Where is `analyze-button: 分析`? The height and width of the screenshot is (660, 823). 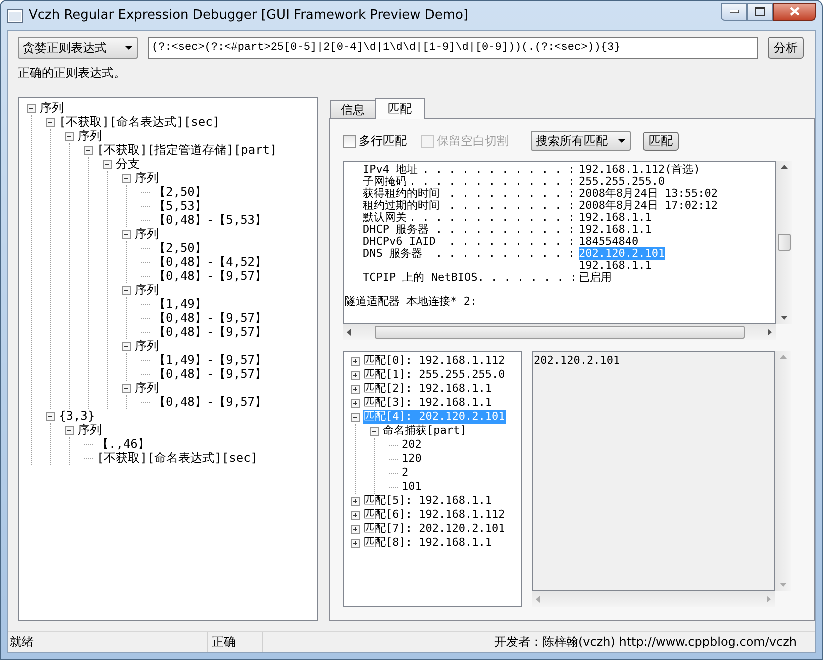 analyze-button: 分析 is located at coordinates (786, 48).